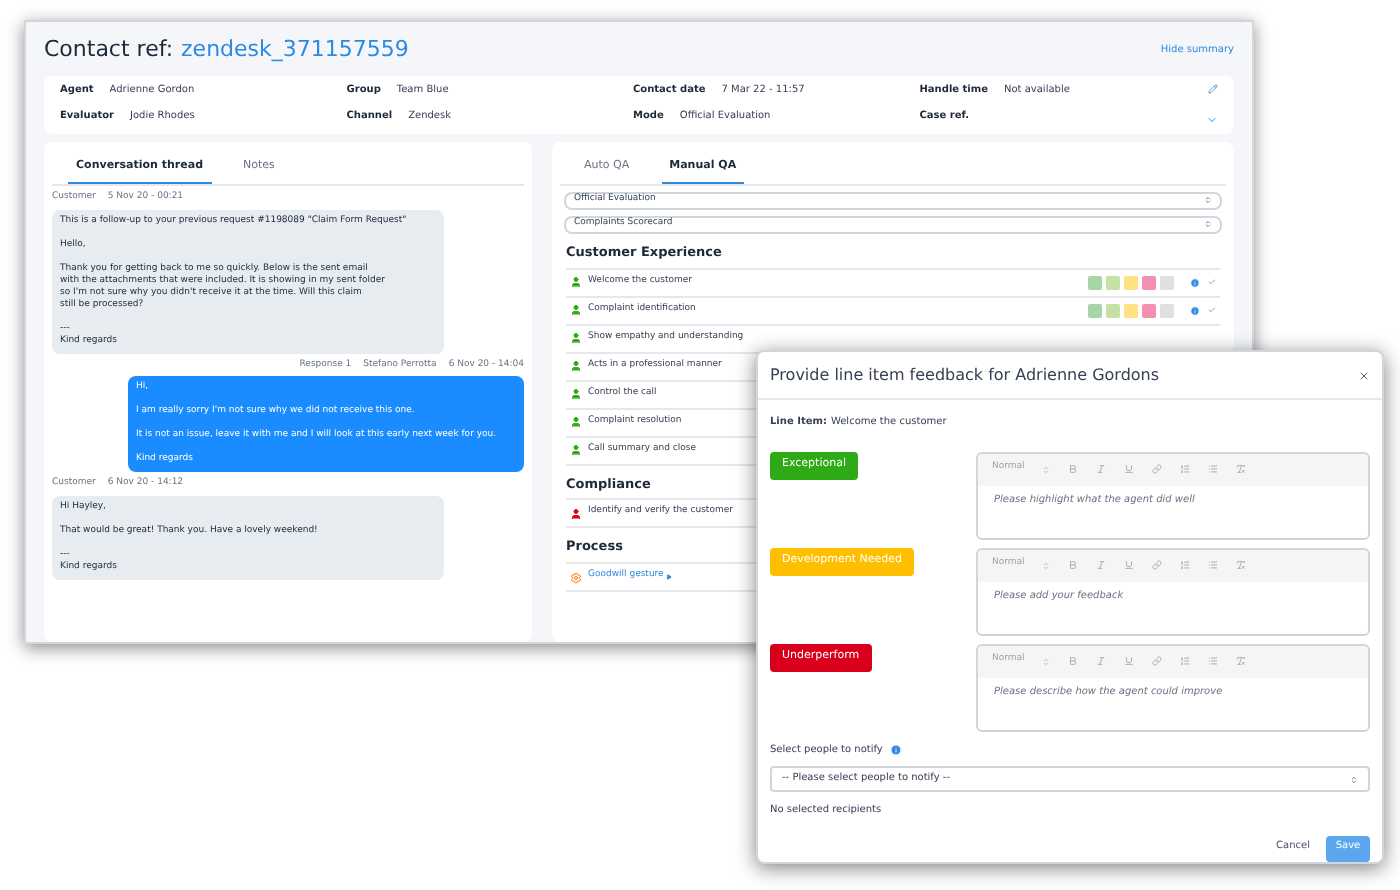 Image resolution: width=1400 pixels, height=890 pixels. Describe the element at coordinates (1364, 375) in the screenshot. I see `close-icon` at that location.